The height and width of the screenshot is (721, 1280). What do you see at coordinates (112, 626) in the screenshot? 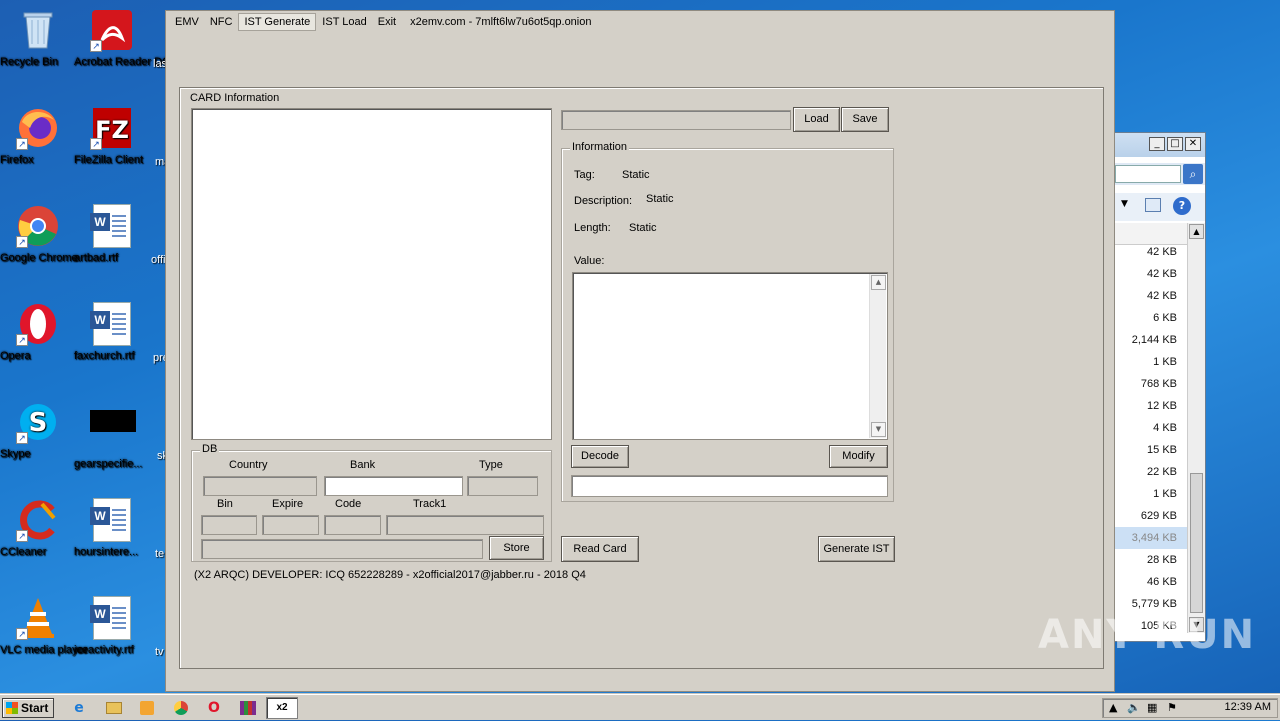
I see `desktop-icon-iceactivity: W iceactivity.rtf` at bounding box center [112, 626].